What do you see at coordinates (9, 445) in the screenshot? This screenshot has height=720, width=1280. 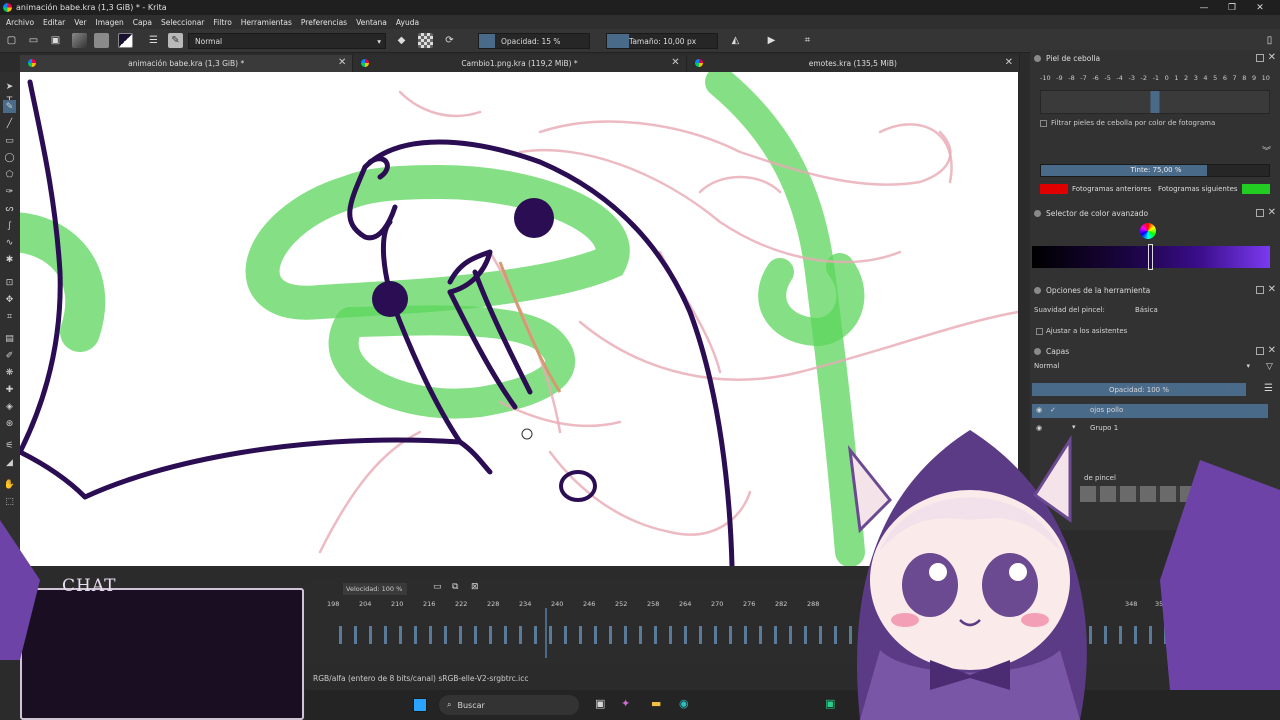 I see `measure-tool-icon: ⚟` at bounding box center [9, 445].